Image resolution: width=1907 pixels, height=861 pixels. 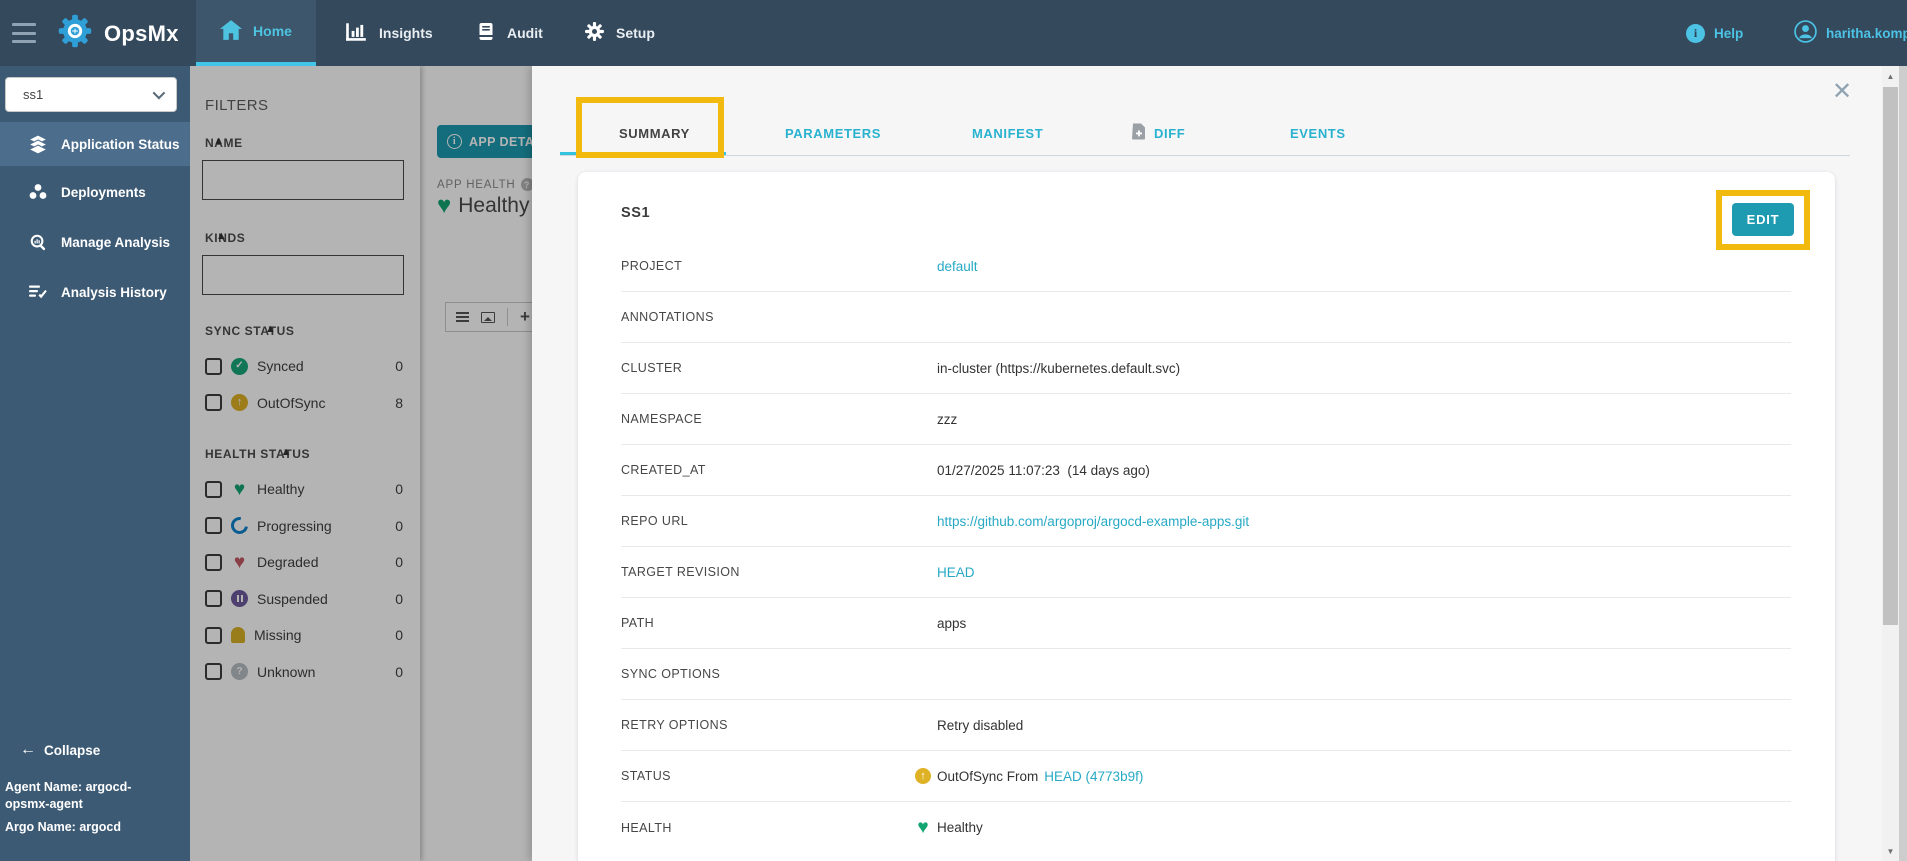 What do you see at coordinates (141, 33) in the screenshot?
I see `brand-name: OpsMx` at bounding box center [141, 33].